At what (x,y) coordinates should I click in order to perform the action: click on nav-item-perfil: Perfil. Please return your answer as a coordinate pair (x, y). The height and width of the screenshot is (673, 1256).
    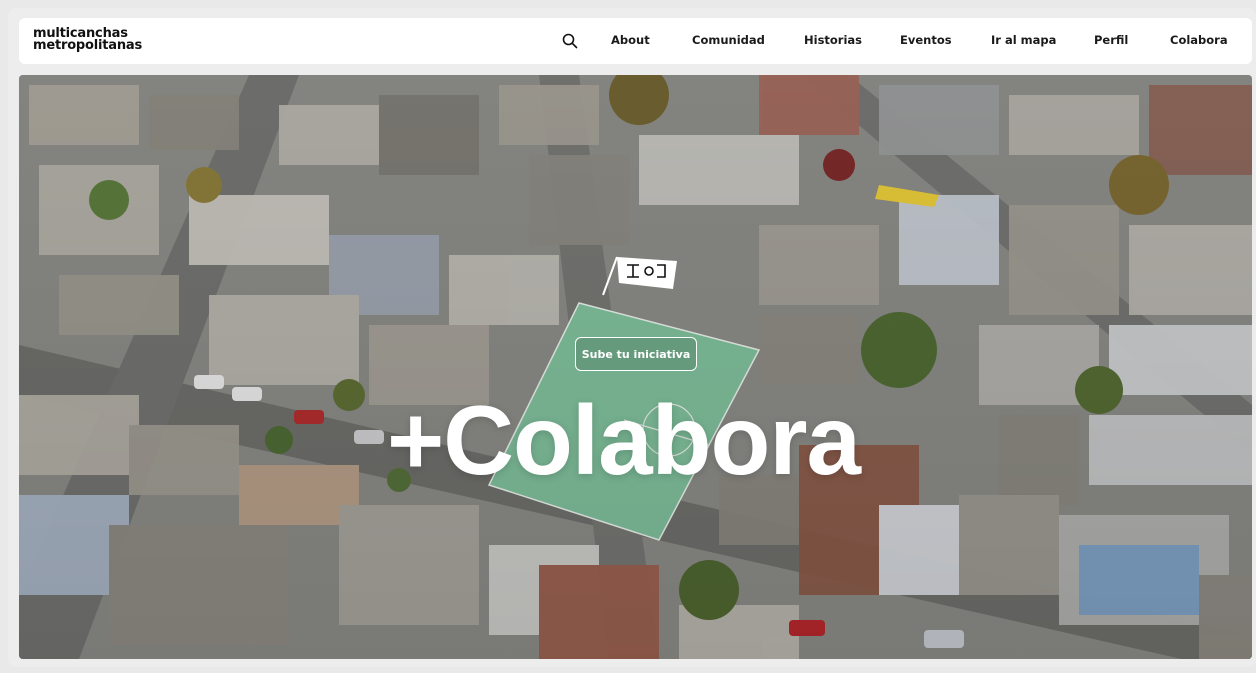
    Looking at the image, I should click on (1111, 40).